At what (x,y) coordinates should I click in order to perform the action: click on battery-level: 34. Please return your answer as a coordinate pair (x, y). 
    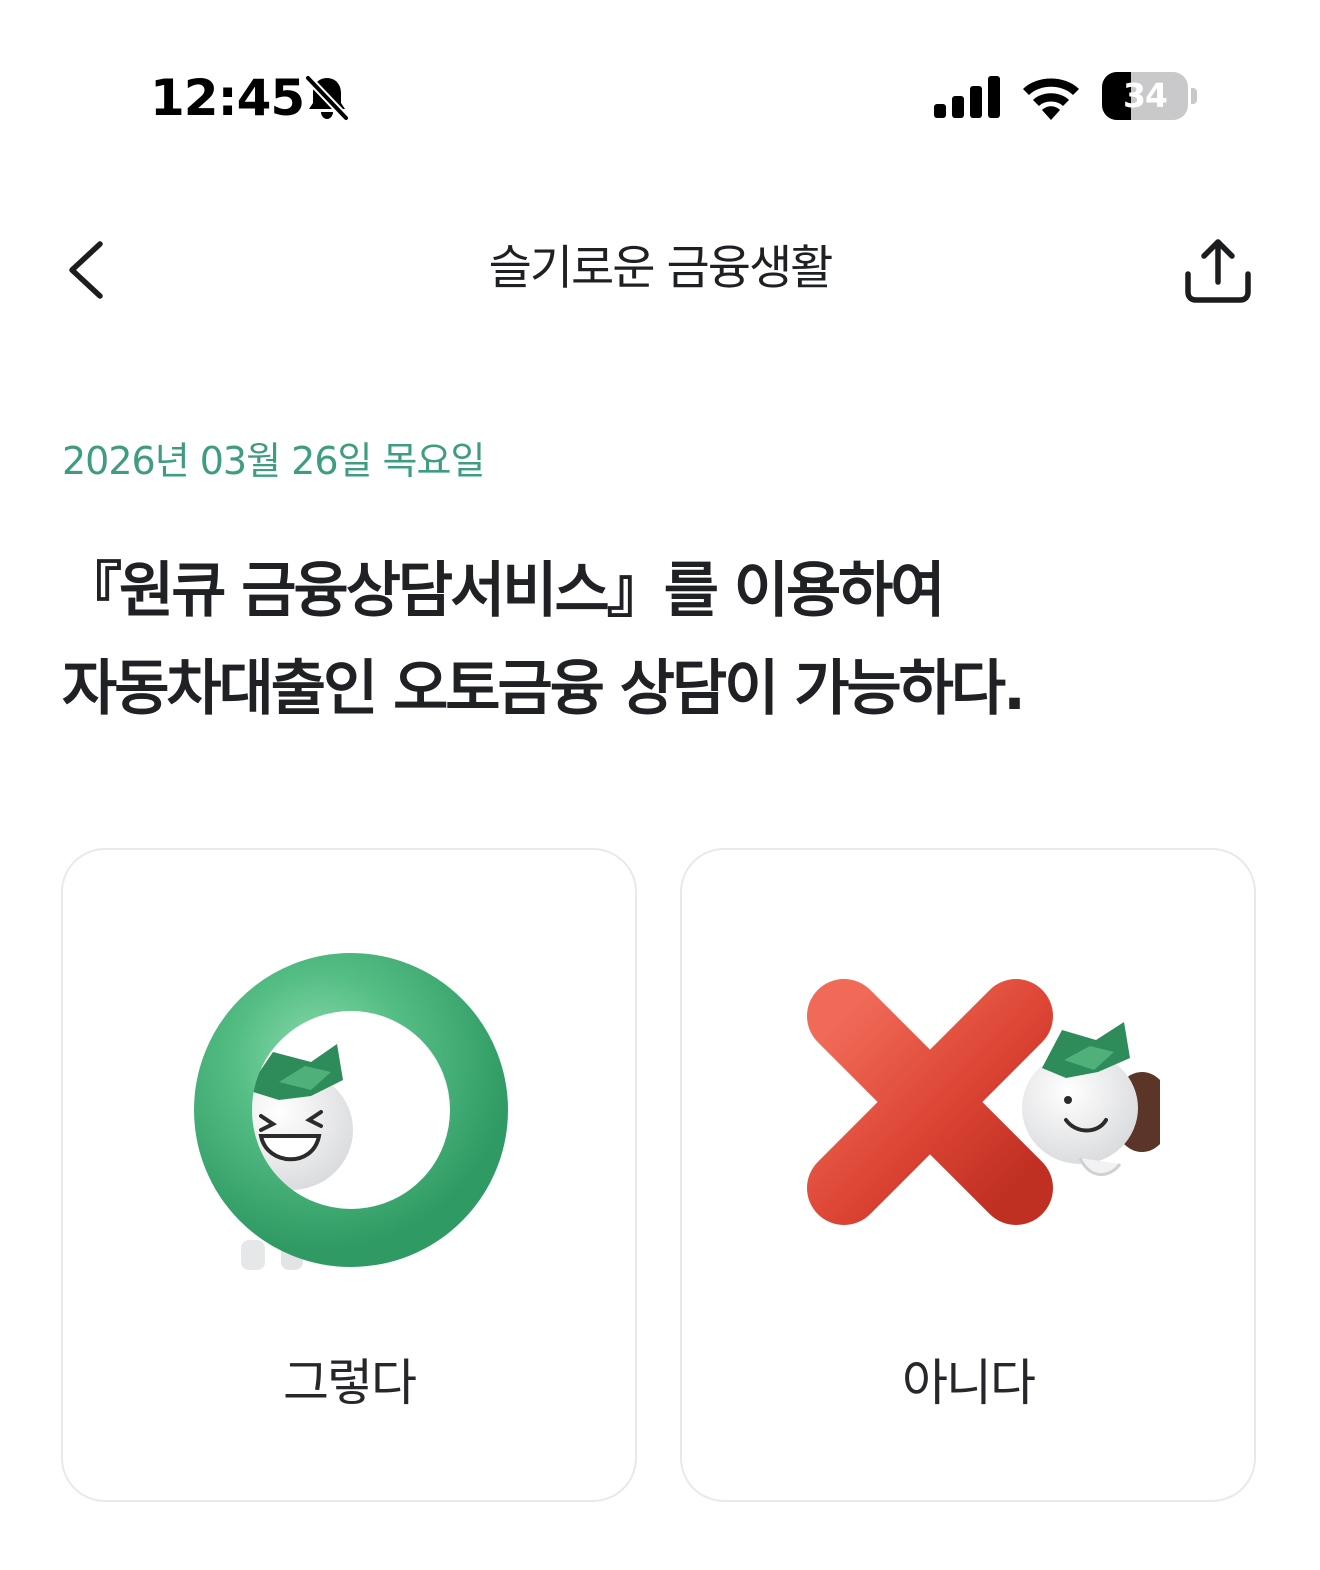
    Looking at the image, I should click on (1145, 95).